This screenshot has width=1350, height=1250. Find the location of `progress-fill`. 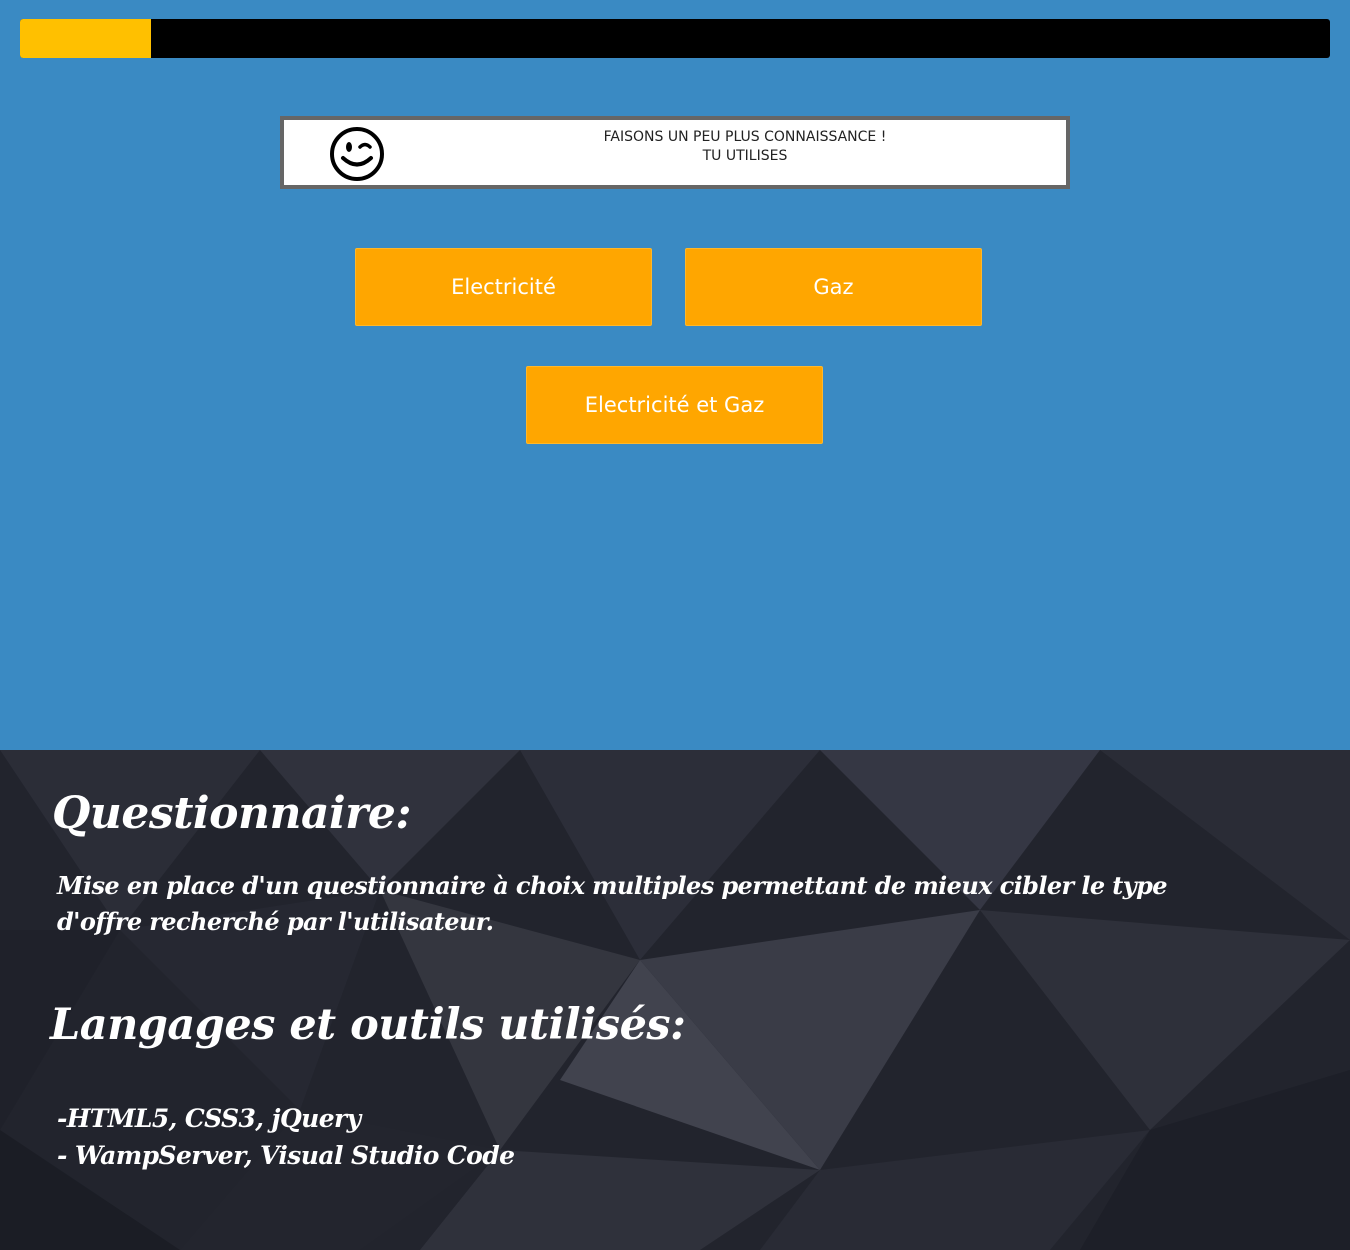

progress-fill is located at coordinates (85, 38).